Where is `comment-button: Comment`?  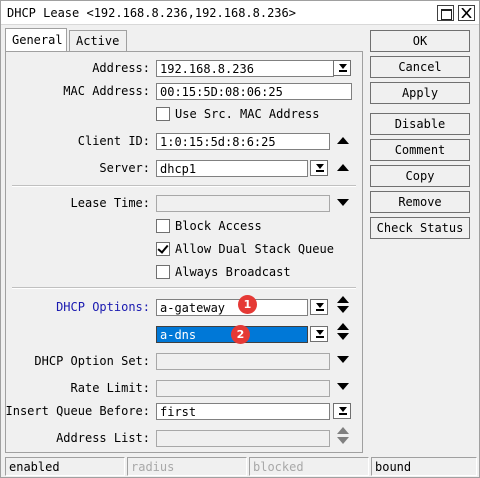 comment-button: Comment is located at coordinates (420, 150).